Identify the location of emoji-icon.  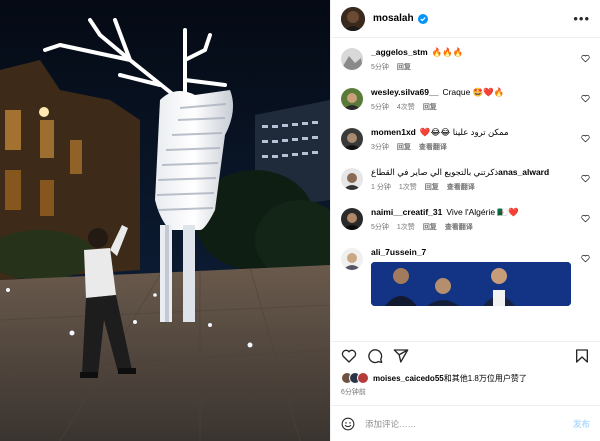
(348, 424).